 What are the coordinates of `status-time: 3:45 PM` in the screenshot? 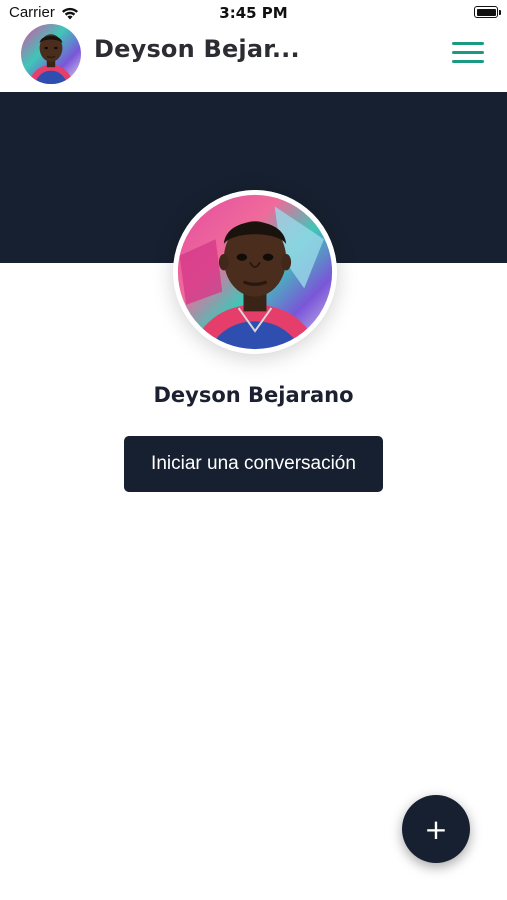 It's located at (253, 13).